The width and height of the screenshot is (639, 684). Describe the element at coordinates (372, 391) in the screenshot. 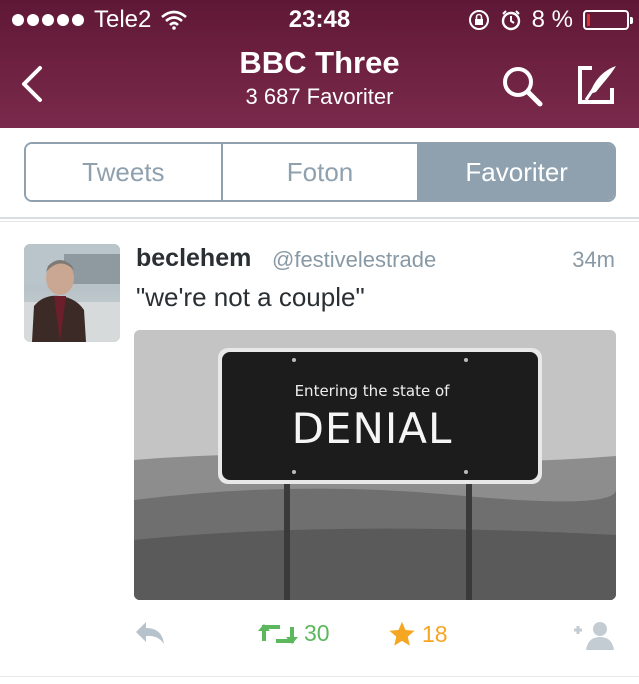

I see `sign-line-1: Entering the state of` at that location.